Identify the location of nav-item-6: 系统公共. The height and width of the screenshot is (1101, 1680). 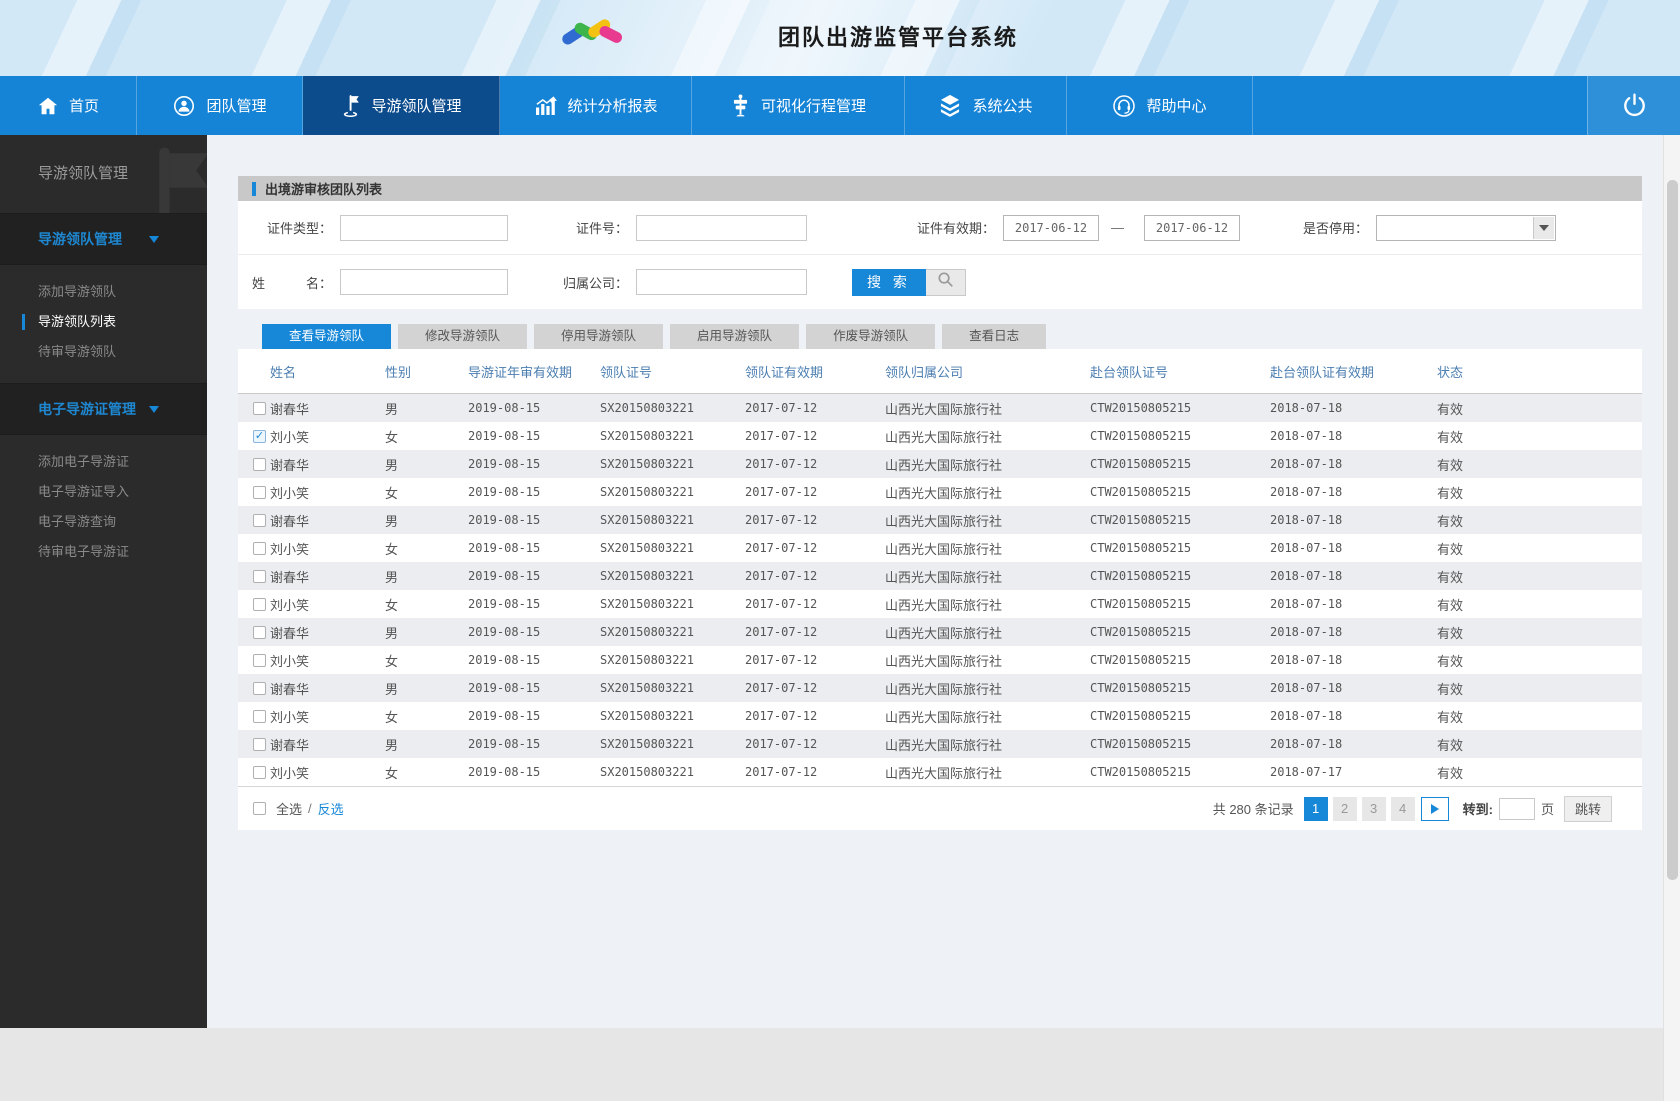
(986, 105).